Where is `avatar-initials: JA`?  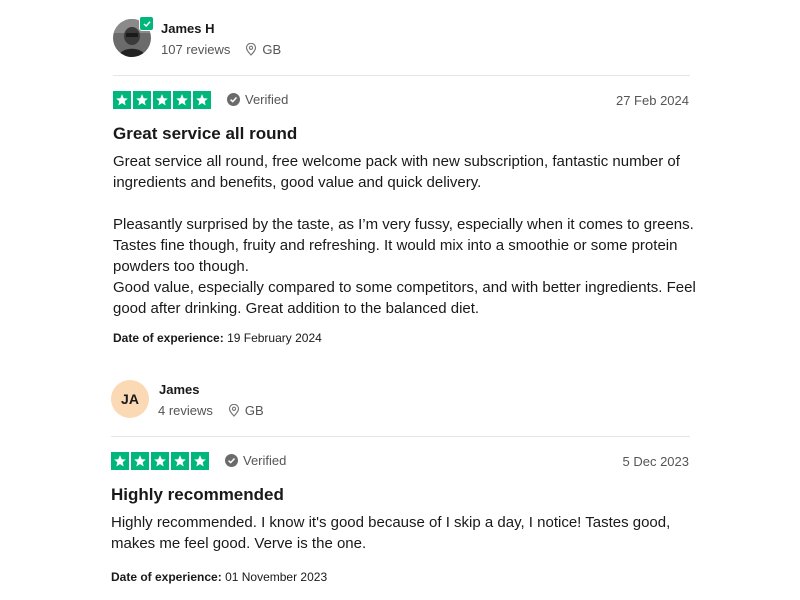
avatar-initials: JA is located at coordinates (130, 399).